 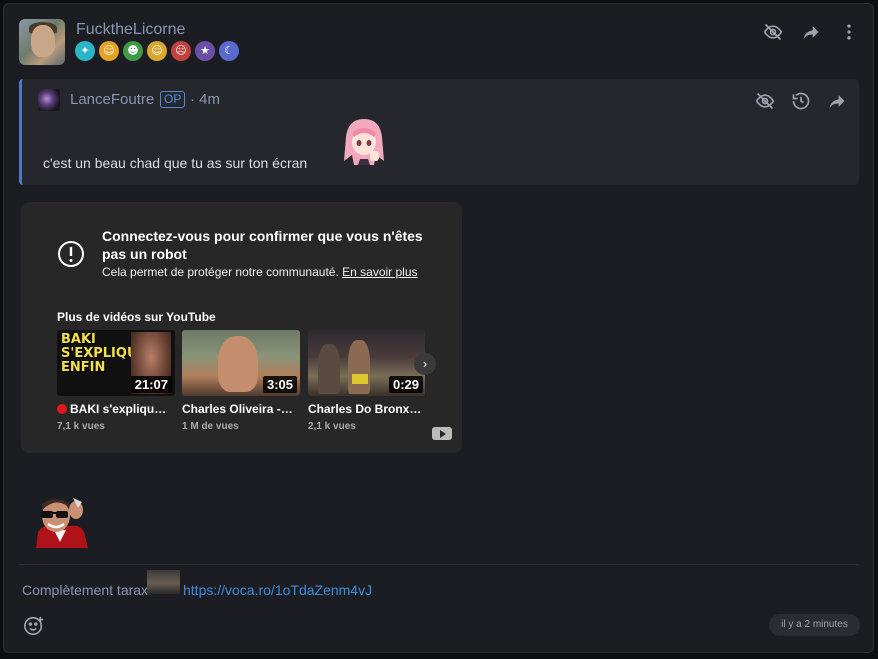 I want to click on video-duration: 21:07, so click(x=151, y=384).